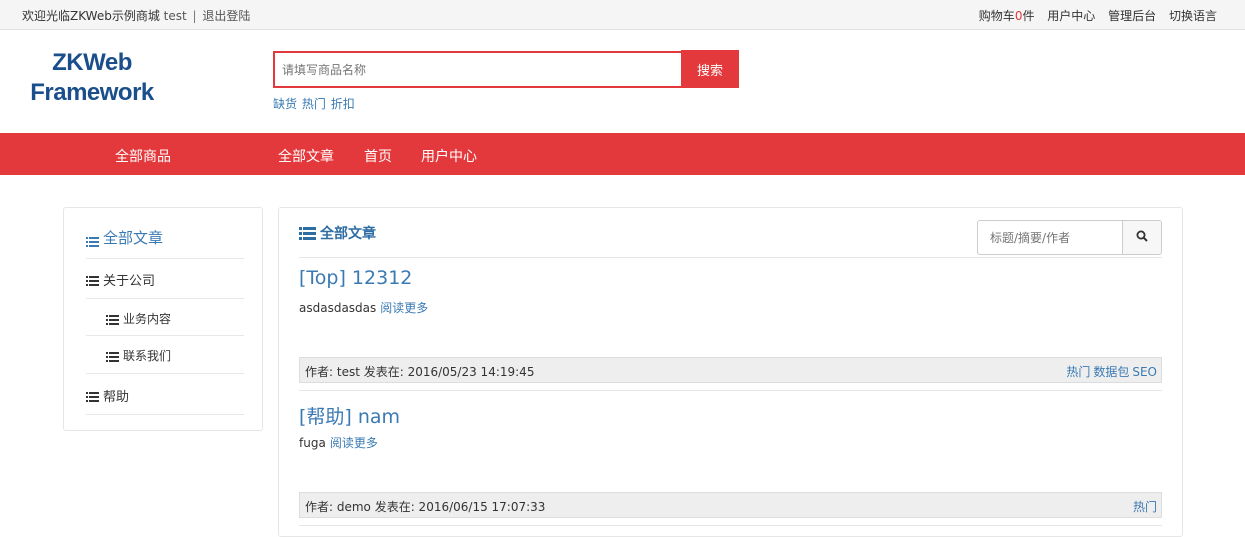  Describe the element at coordinates (996, 16) in the screenshot. I see `cart-label: 购物车` at that location.